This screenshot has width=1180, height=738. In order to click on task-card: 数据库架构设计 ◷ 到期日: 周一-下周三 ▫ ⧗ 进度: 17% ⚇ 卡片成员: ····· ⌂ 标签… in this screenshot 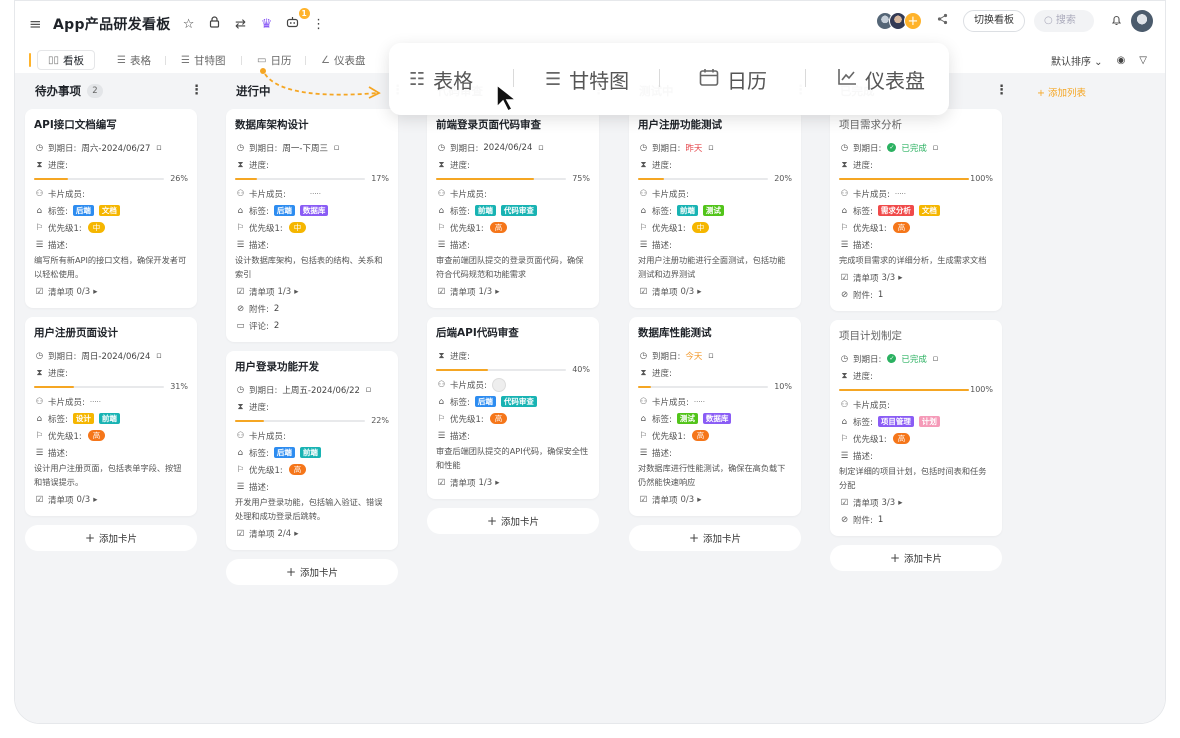, I will do `click(312, 225)`.